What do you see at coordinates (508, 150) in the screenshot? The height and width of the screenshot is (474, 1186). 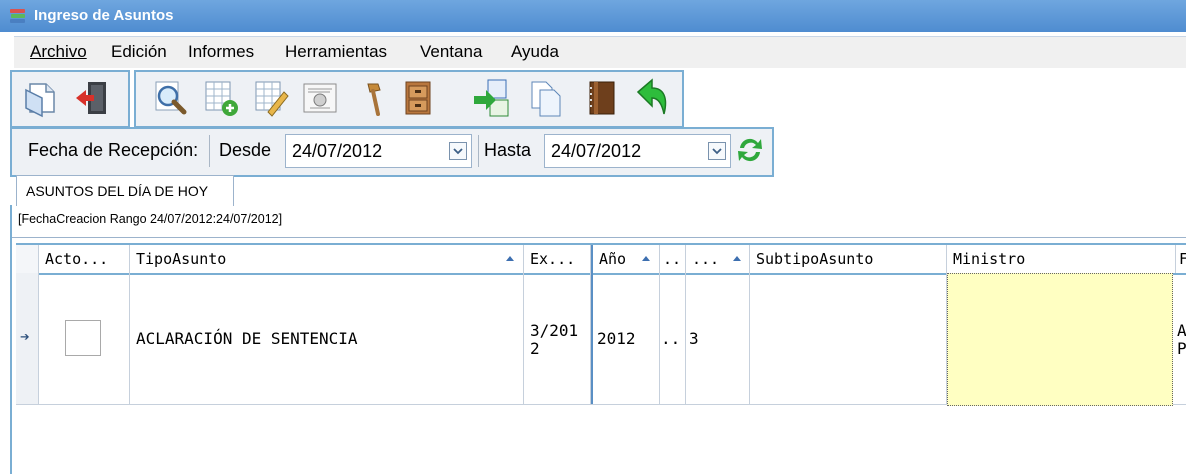 I see `hasta-label: Hasta` at bounding box center [508, 150].